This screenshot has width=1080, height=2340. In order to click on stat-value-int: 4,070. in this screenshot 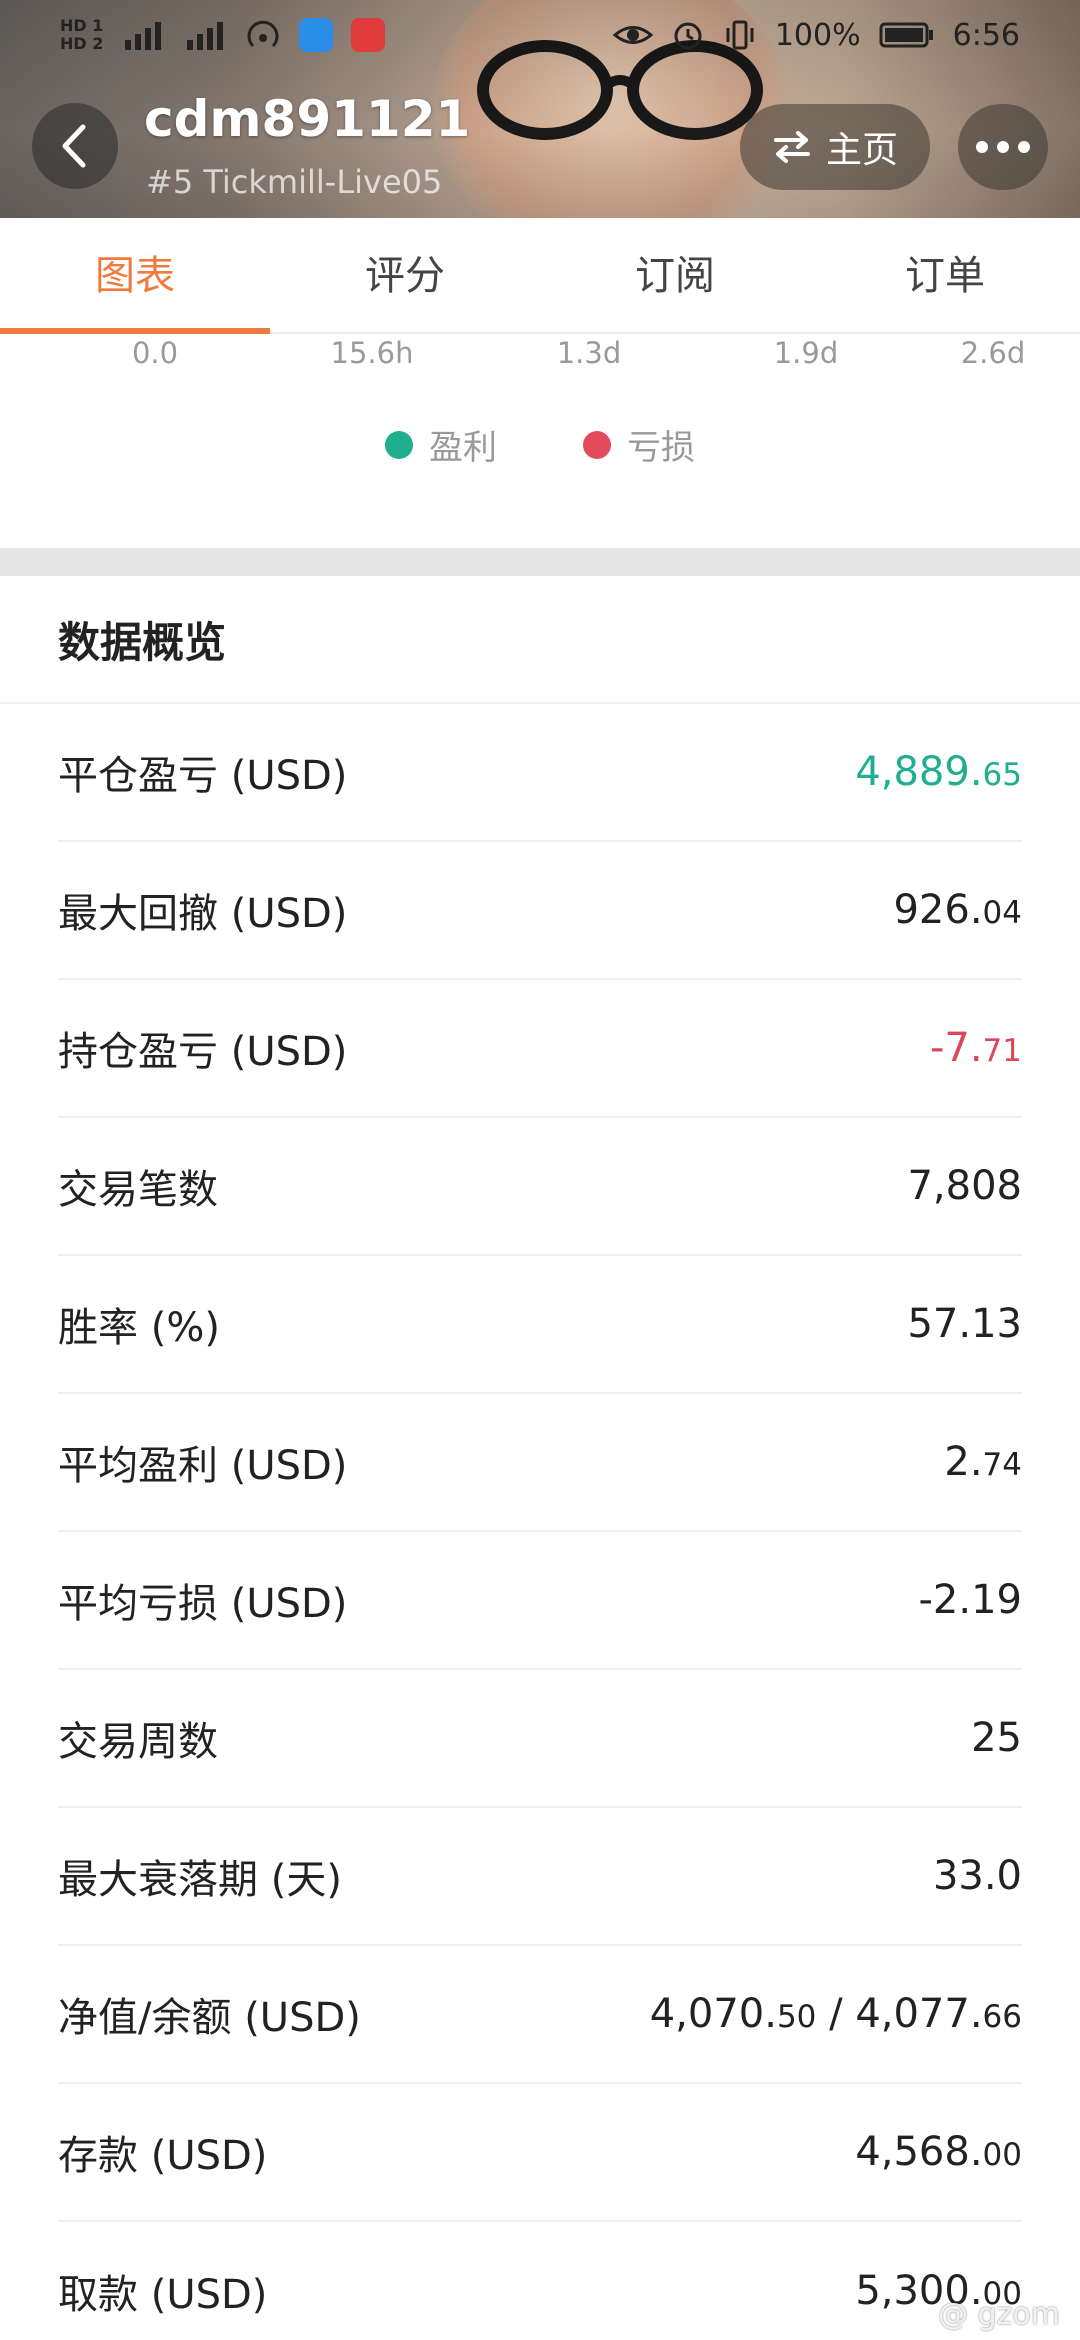, I will do `click(713, 2014)`.